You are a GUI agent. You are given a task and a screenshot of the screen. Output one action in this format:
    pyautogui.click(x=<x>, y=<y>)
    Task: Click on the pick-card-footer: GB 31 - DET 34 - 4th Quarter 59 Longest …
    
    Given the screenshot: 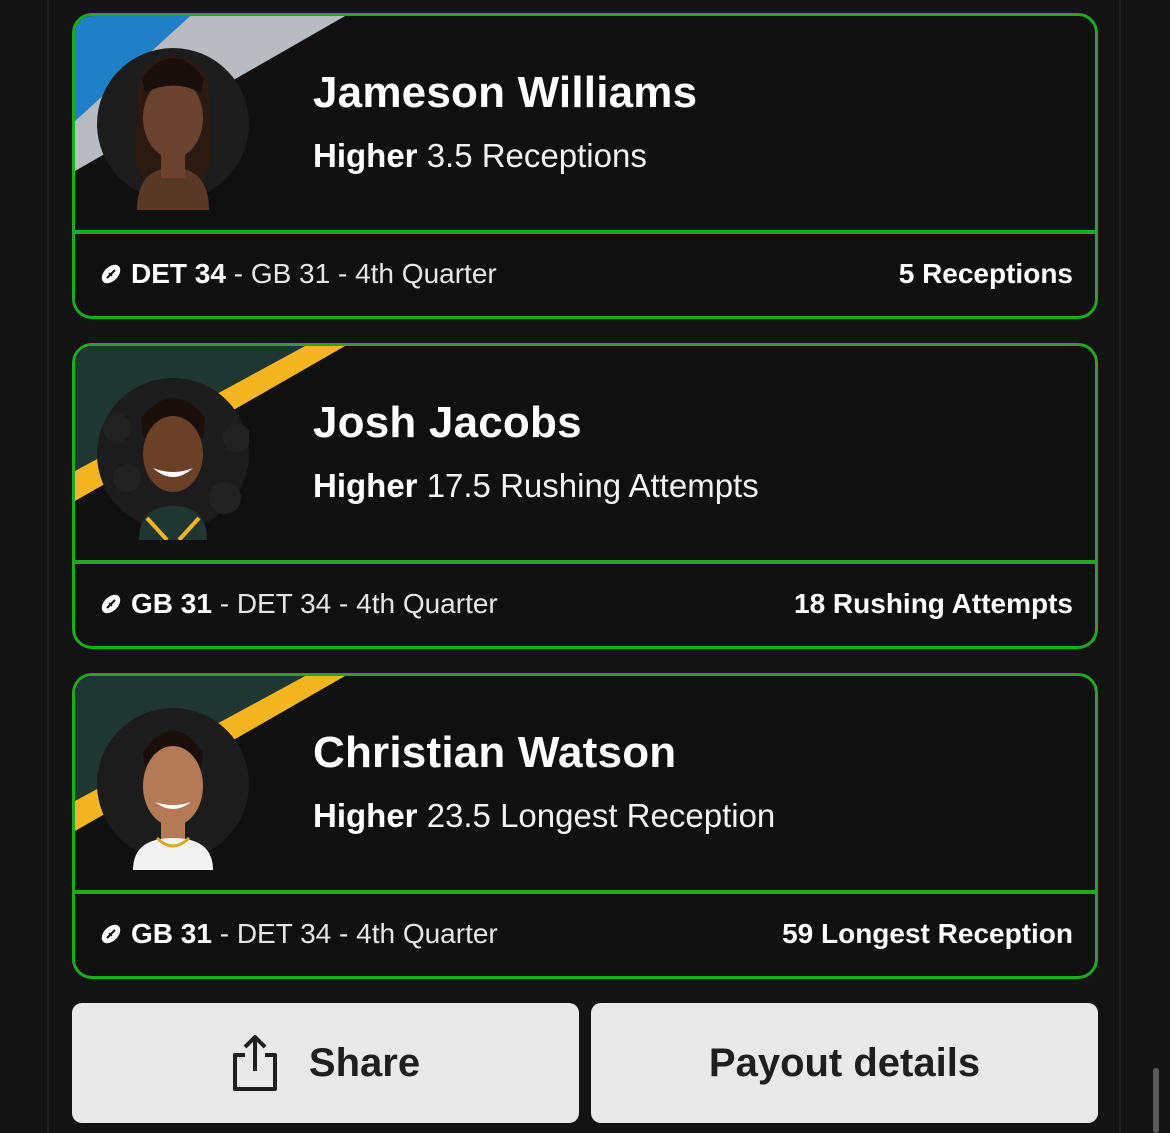 What is the action you would take?
    pyautogui.click(x=585, y=935)
    